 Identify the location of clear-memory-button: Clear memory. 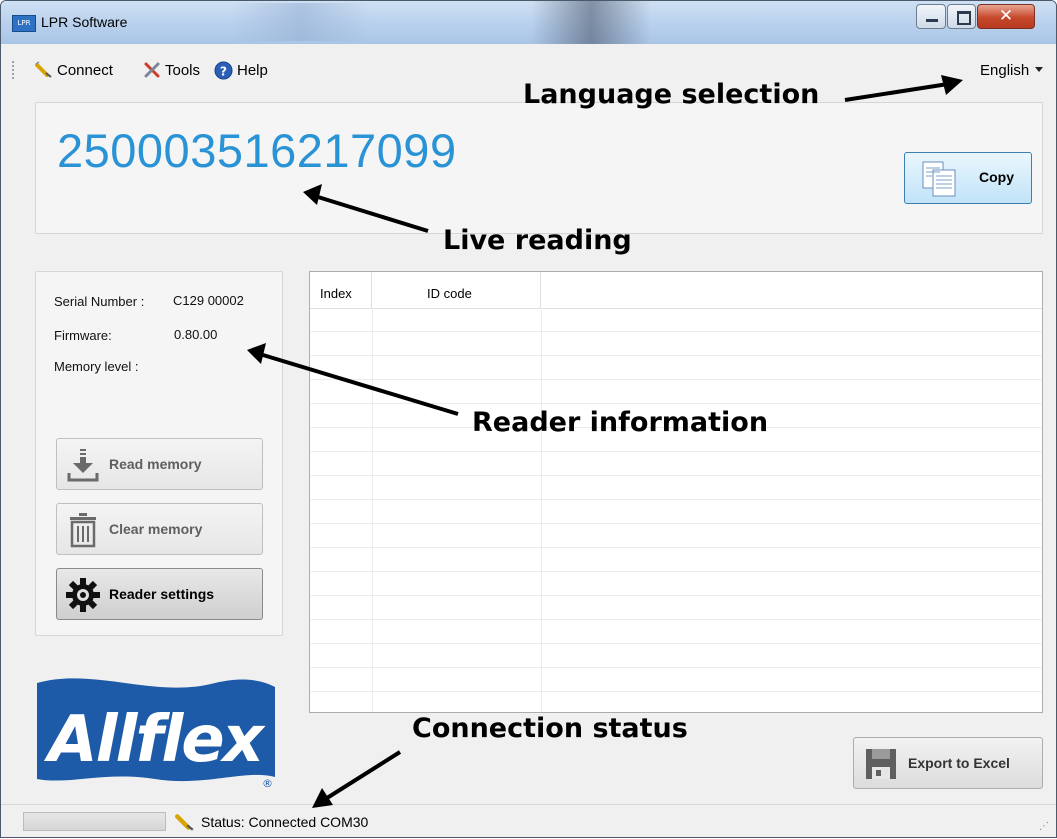
(159, 529).